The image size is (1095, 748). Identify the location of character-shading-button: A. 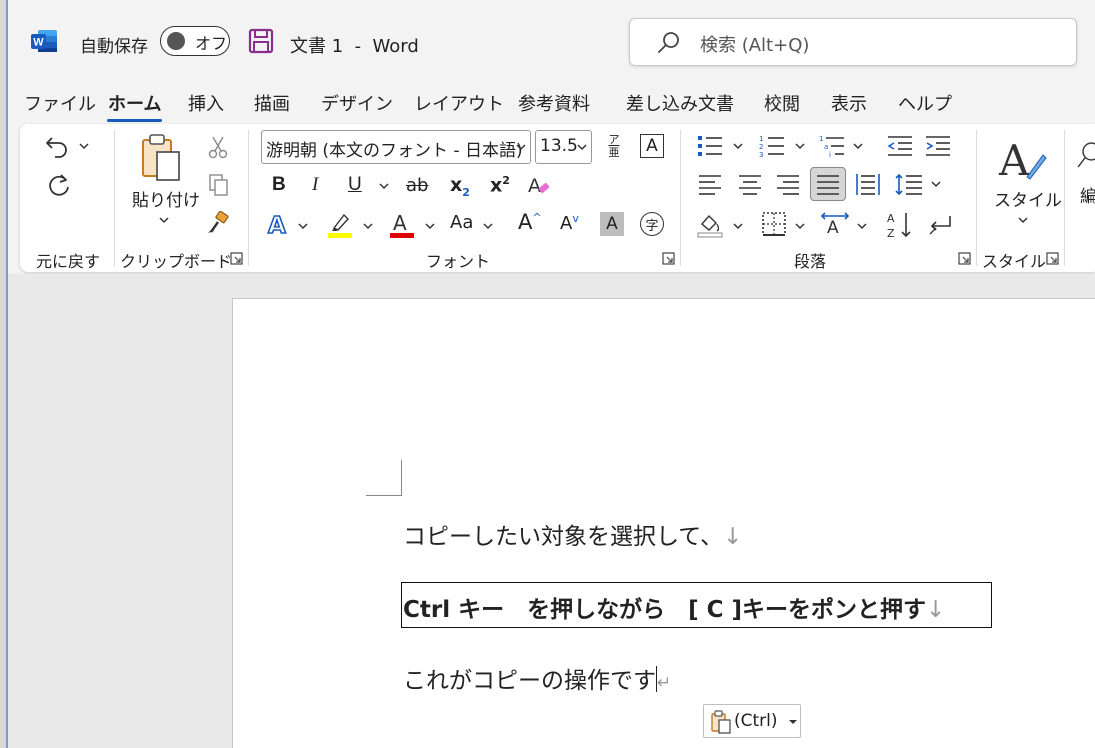
(612, 224).